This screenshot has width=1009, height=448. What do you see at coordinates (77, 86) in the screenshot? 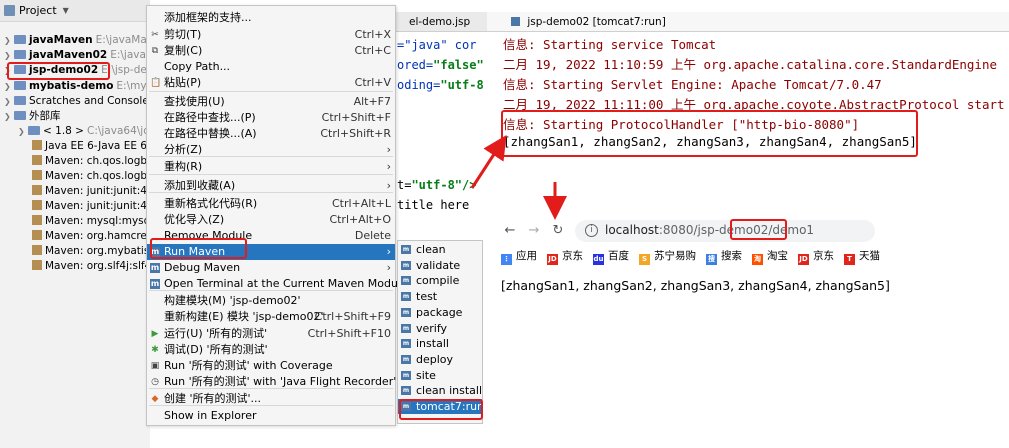
I see `tree-item: ❯ mybatis-demoE:\mybatis` at bounding box center [77, 86].